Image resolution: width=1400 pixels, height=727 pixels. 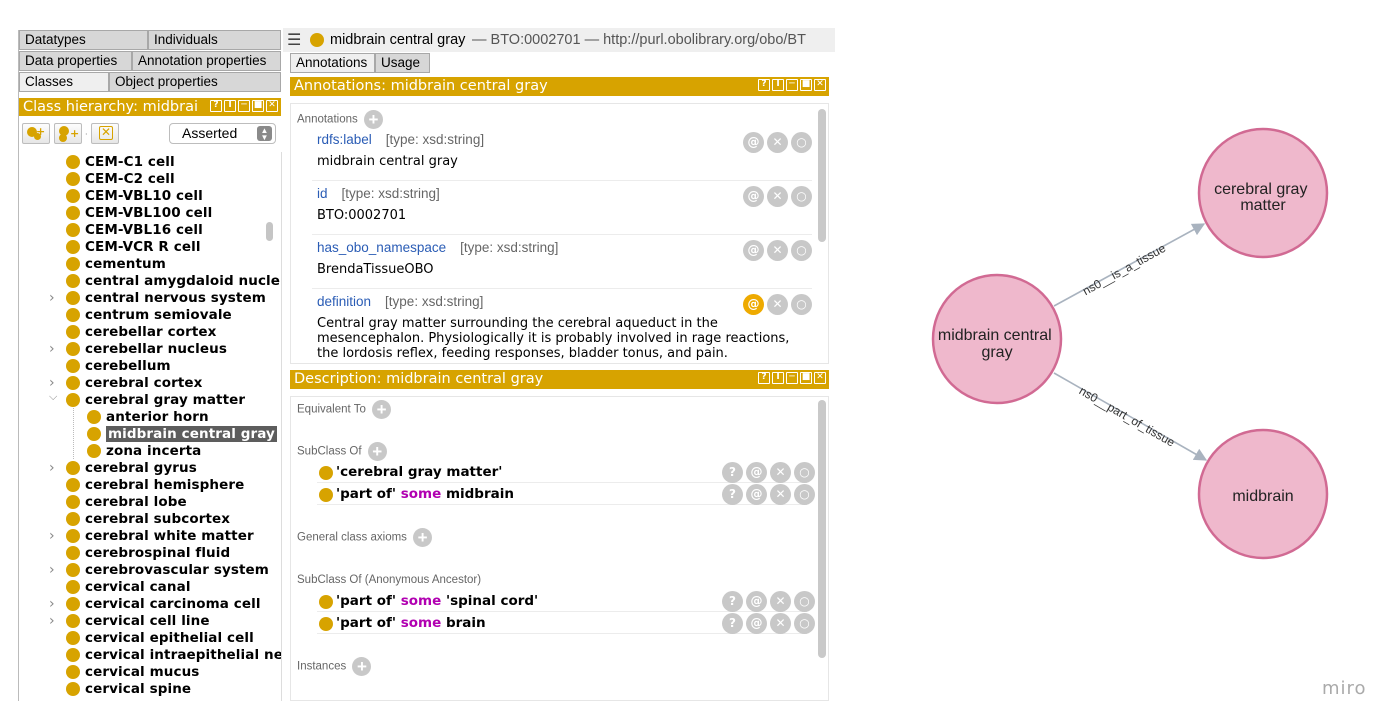 What do you see at coordinates (377, 451) in the screenshot?
I see `add-superclass-button: +` at bounding box center [377, 451].